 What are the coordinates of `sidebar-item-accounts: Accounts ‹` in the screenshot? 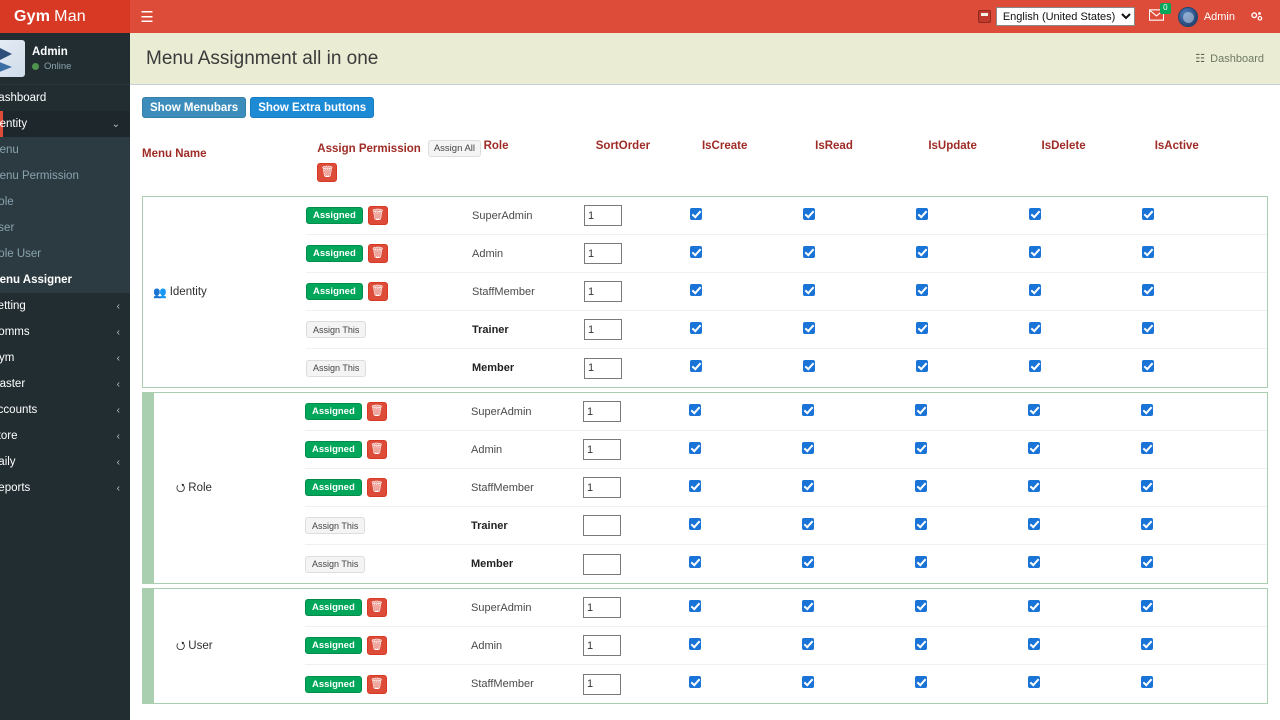 It's located at (65, 410).